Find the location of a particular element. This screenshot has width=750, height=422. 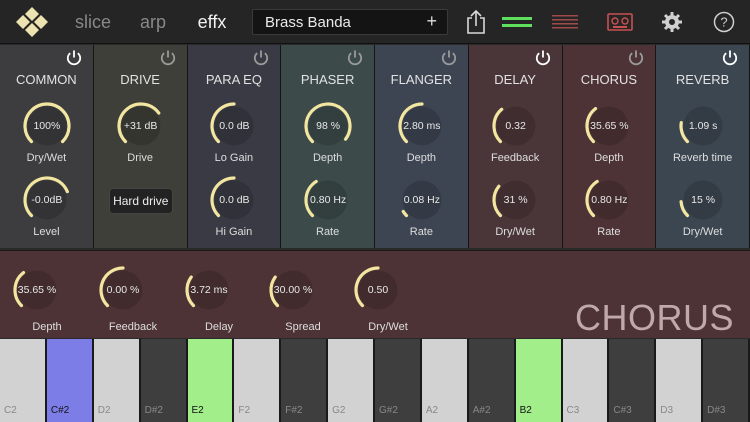

knob-value: 1.09 s is located at coordinates (703, 126).